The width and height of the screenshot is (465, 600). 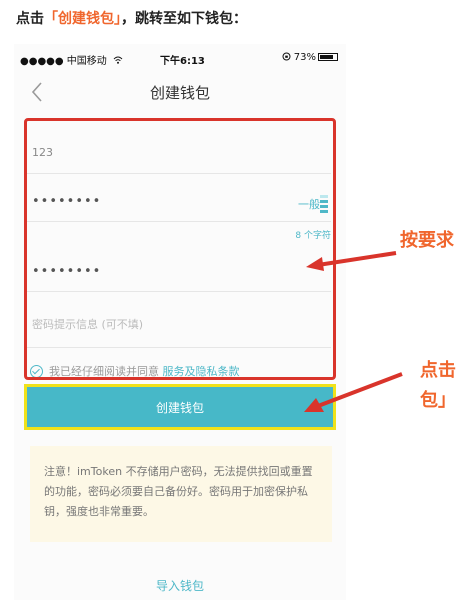 What do you see at coordinates (30, 19) in the screenshot?
I see `caption-prefix: 点击` at bounding box center [30, 19].